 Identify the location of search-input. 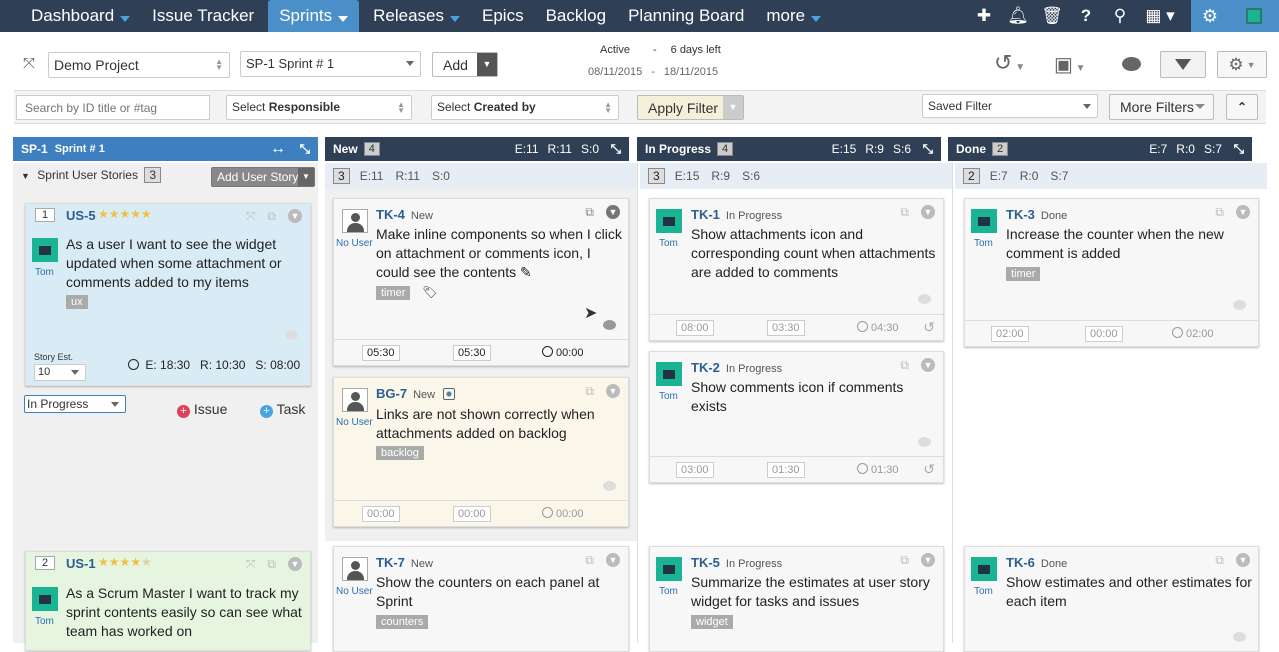
(113, 107).